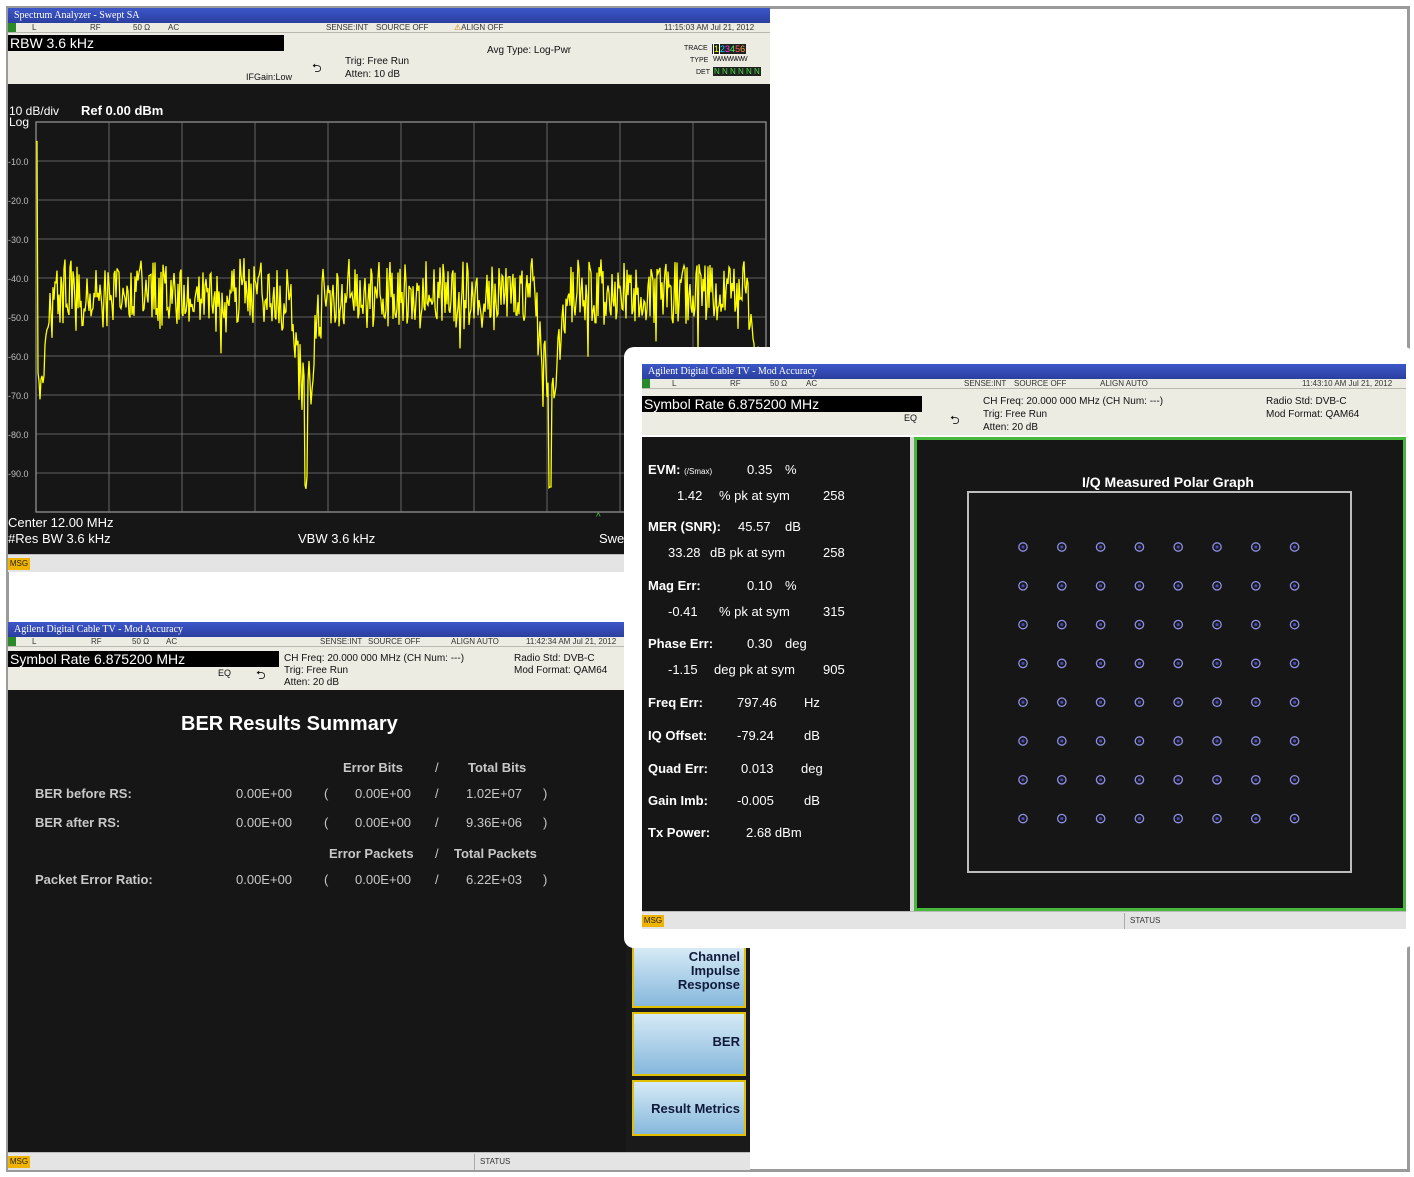 The image size is (1414, 1177). I want to click on iq-offset-label: IQ Offset:, so click(678, 735).